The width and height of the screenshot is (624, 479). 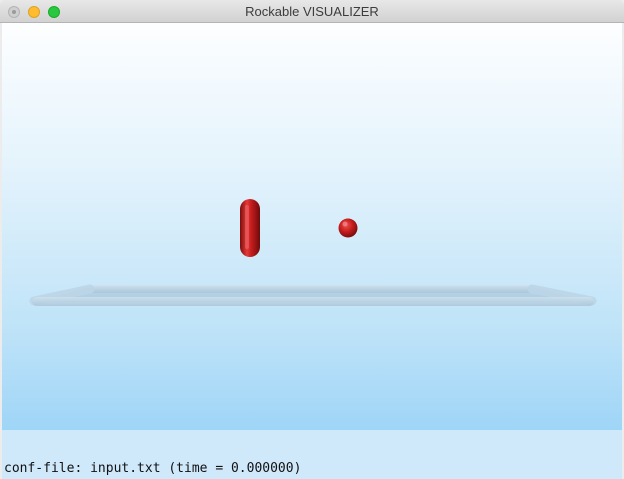 I want to click on window-title: Rockable VISUALIZER, so click(x=312, y=11).